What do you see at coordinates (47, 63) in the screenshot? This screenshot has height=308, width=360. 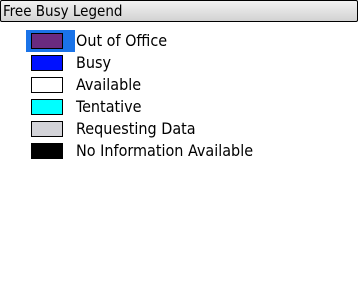 I see `busy-color-swatch` at bounding box center [47, 63].